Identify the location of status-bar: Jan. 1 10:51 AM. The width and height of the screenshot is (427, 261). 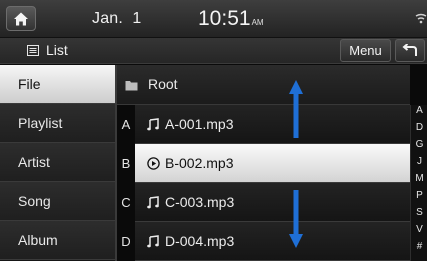
(213, 19).